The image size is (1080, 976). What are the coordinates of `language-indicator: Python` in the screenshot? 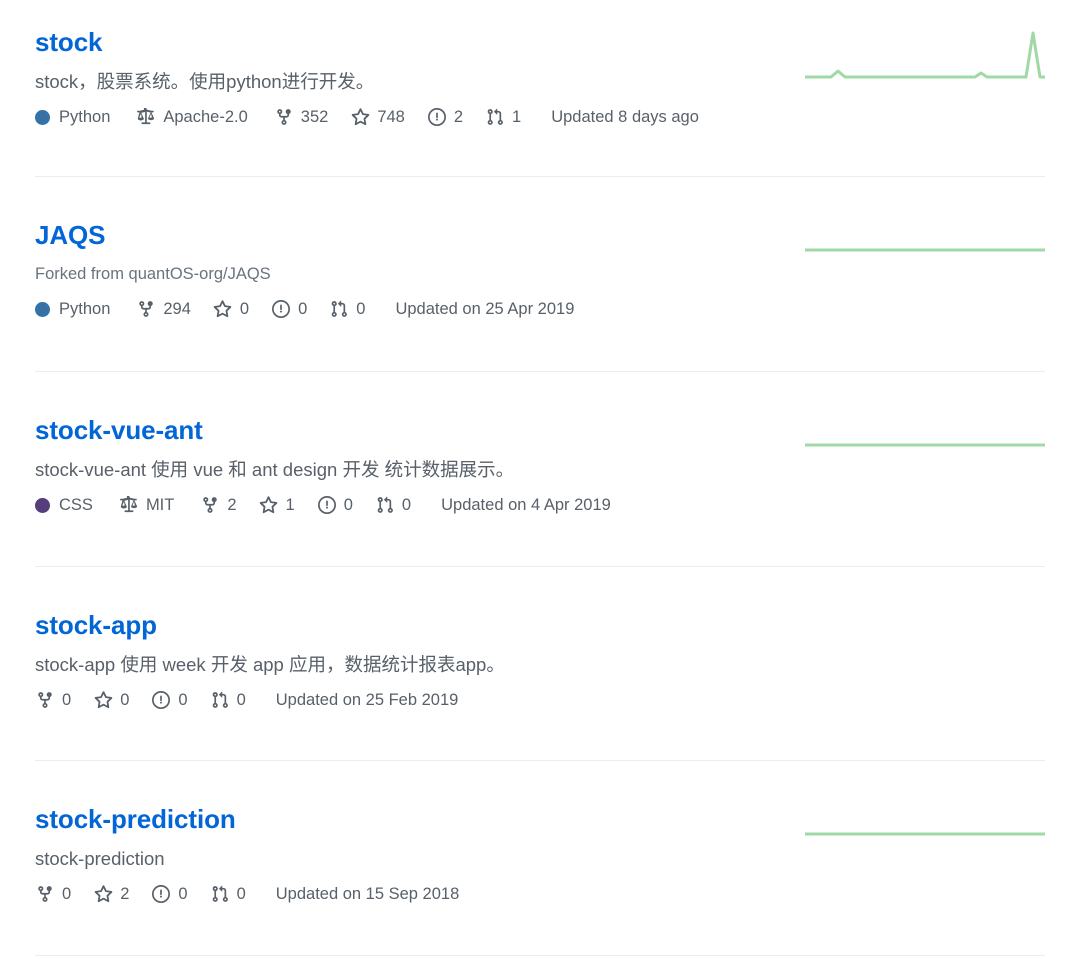 It's located at (72, 117).